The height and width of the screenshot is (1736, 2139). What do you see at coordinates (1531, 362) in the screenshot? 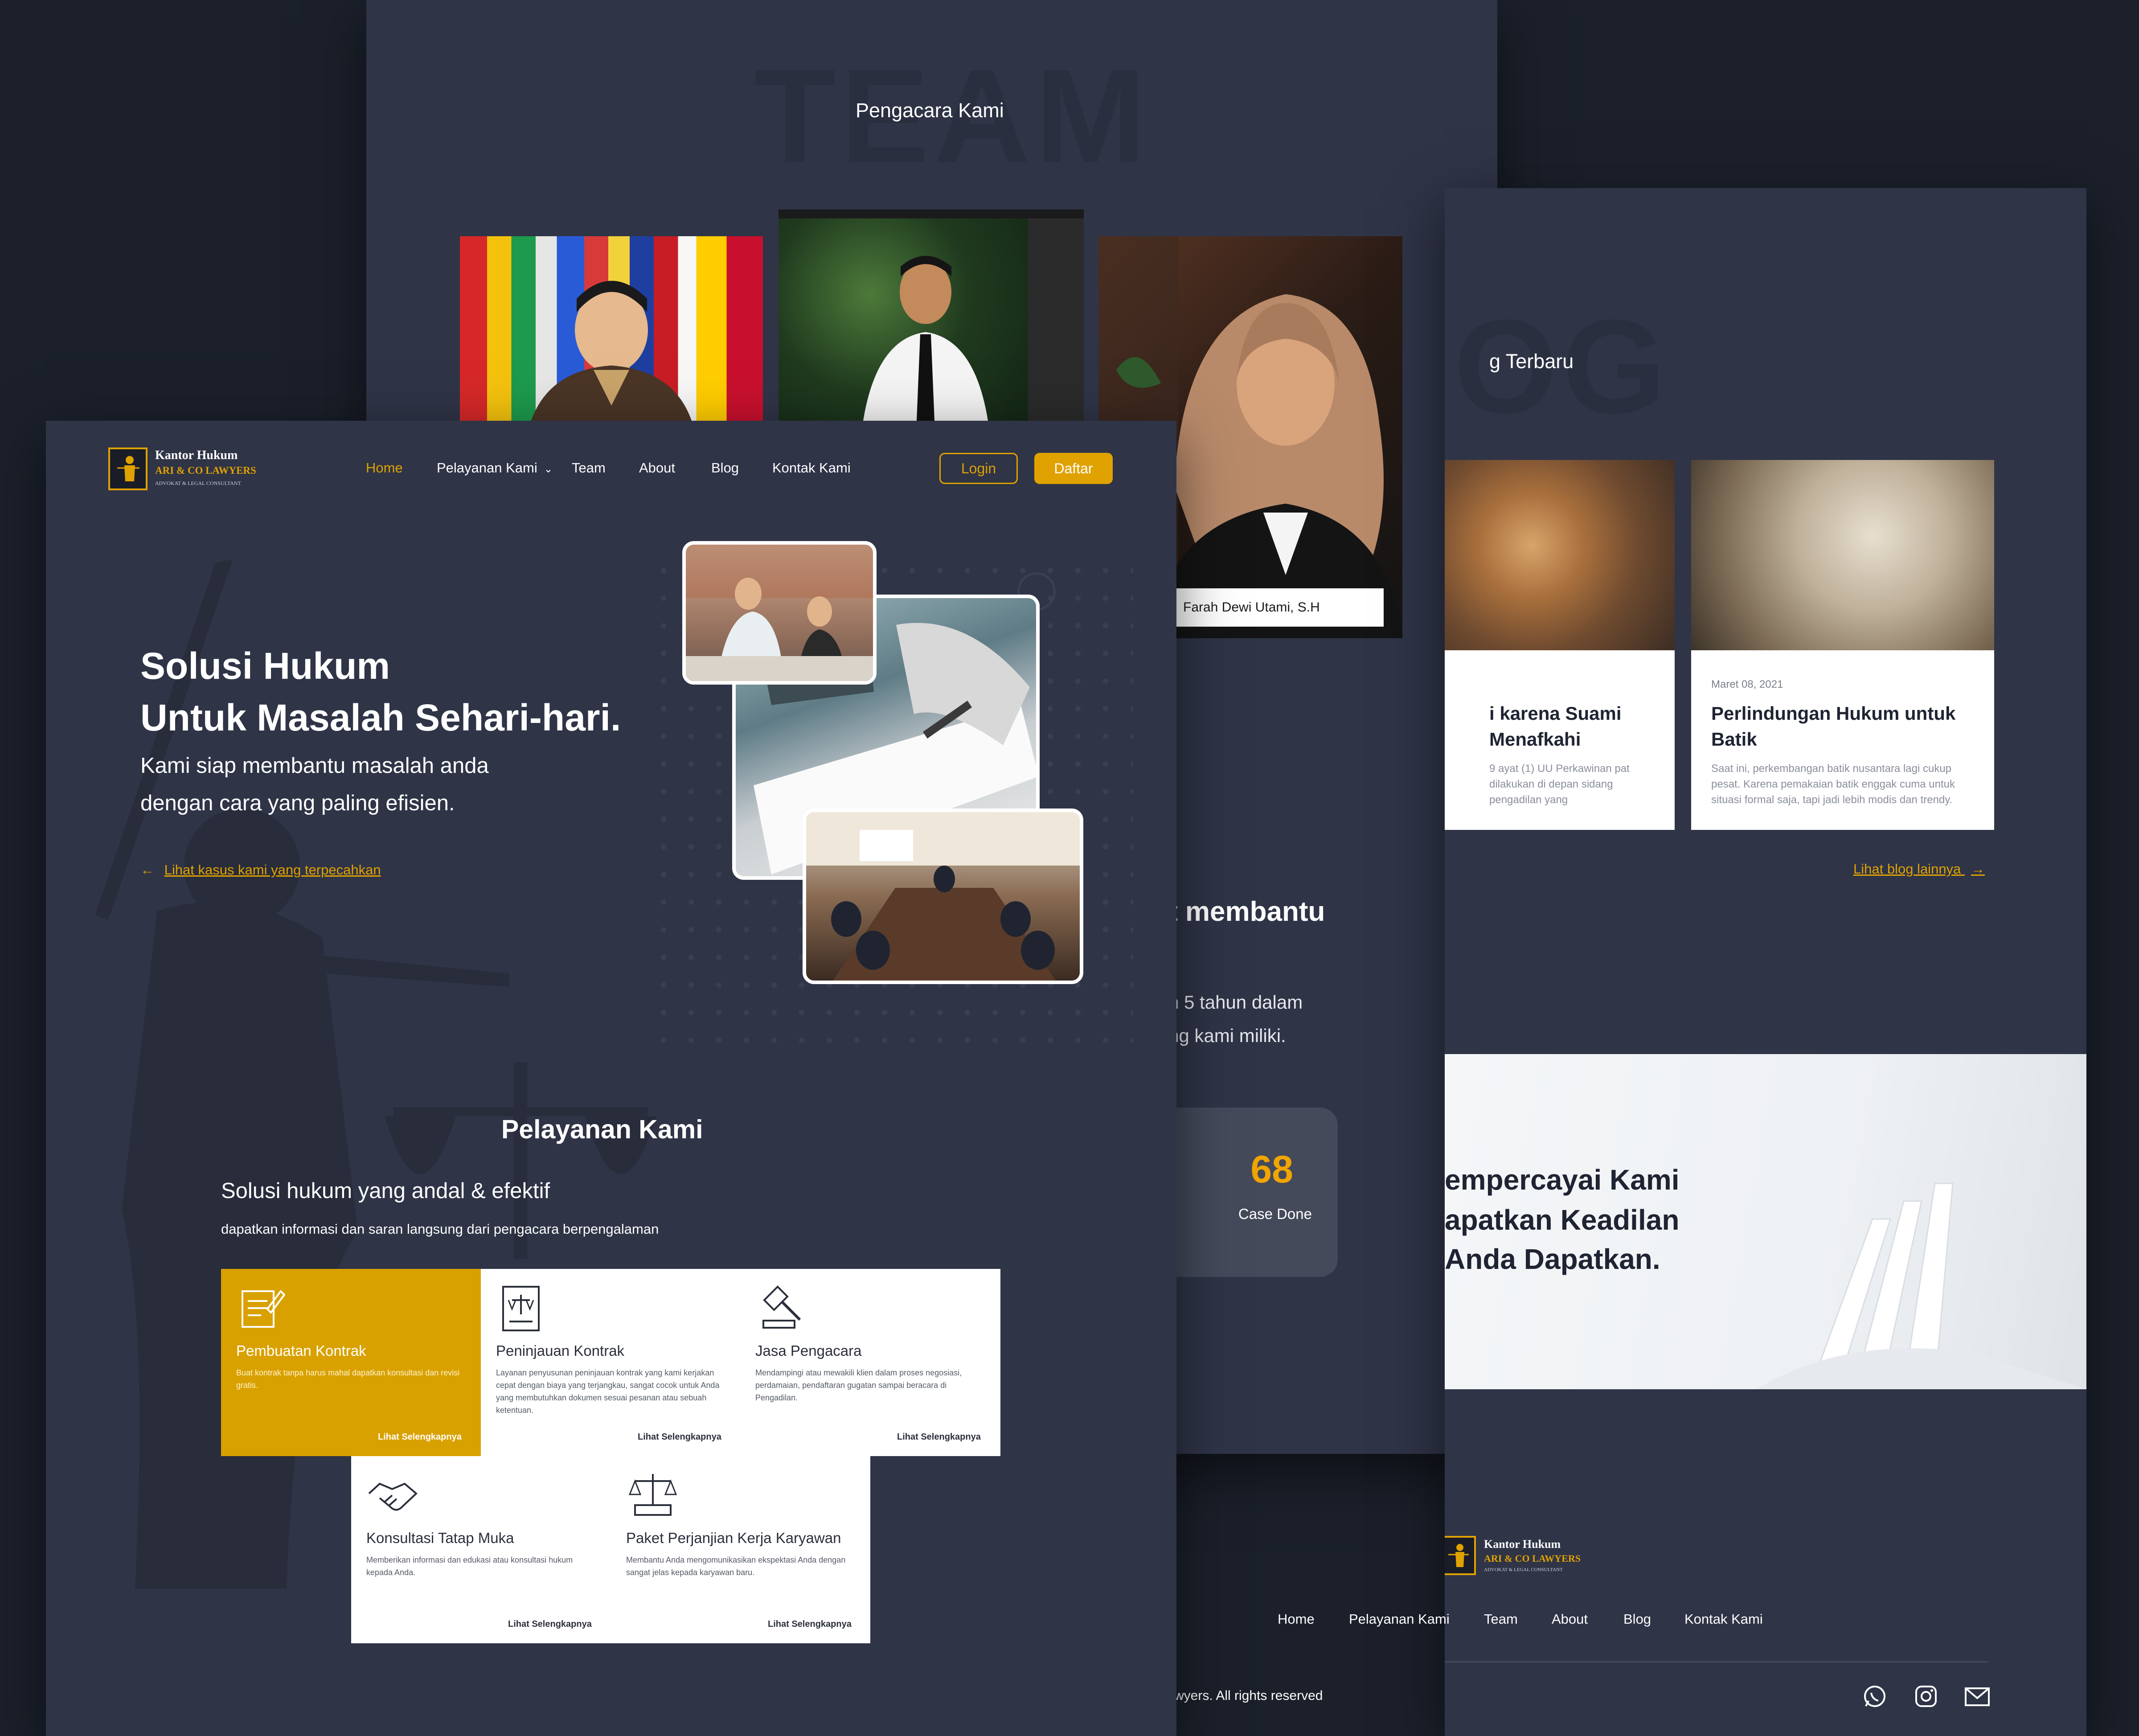
I see `blog-section-title: g Terbaru` at bounding box center [1531, 362].